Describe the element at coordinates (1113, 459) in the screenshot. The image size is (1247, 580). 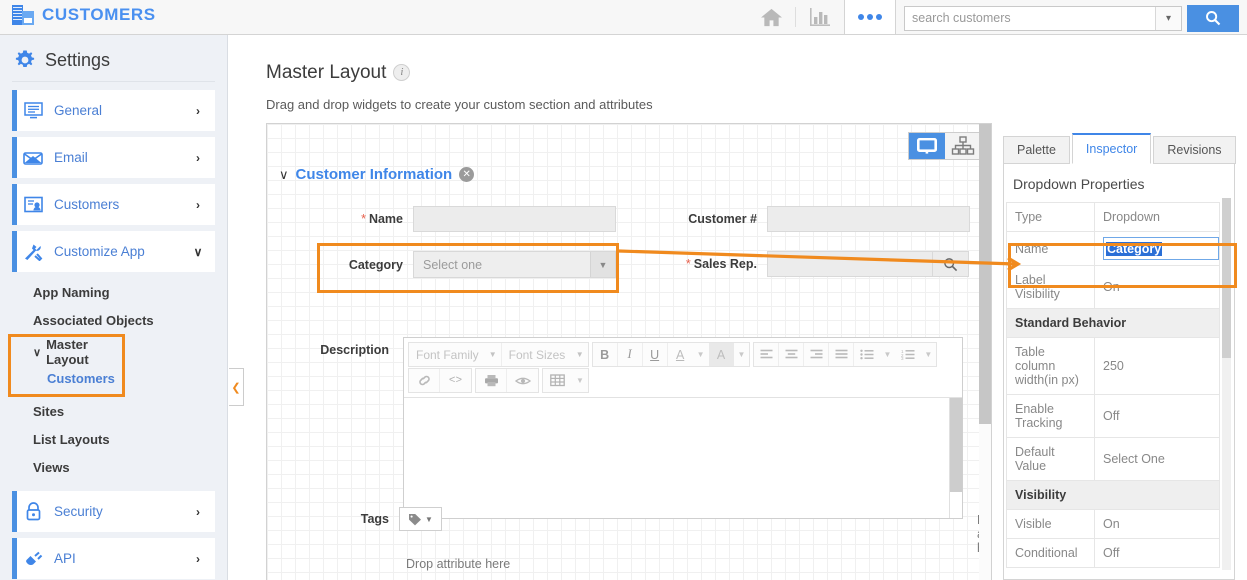
I see `table-row: Default Value Select One` at that location.